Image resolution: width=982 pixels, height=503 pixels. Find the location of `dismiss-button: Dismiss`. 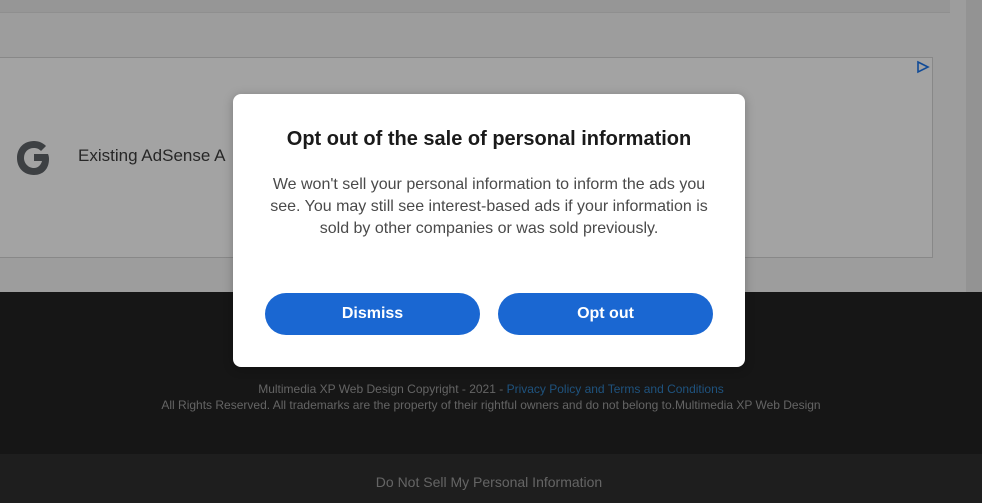

dismiss-button: Dismiss is located at coordinates (372, 314).